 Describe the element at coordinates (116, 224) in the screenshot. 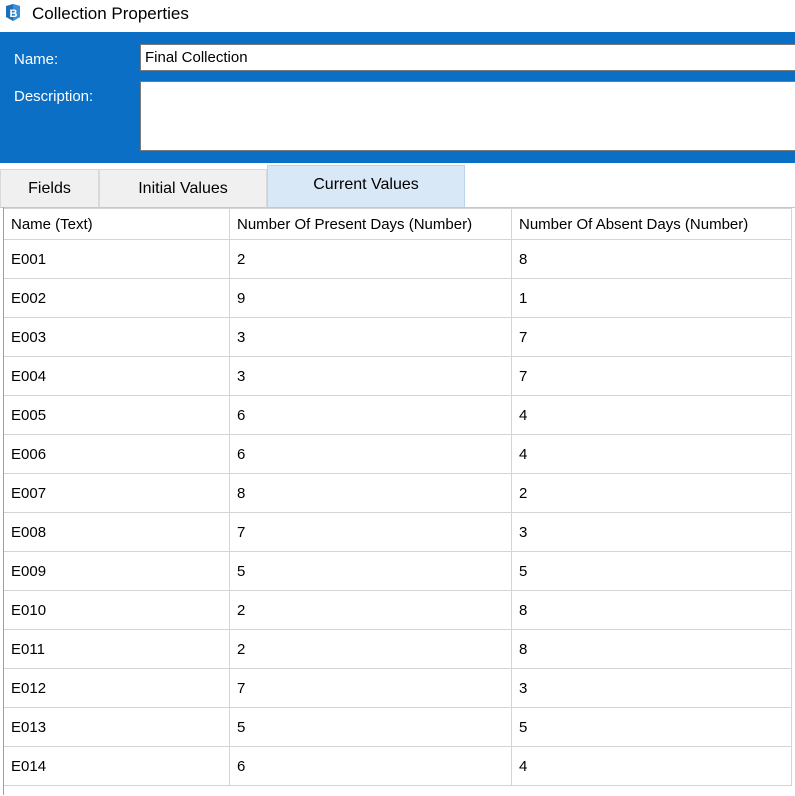

I see `column-header-name: Name (Text)` at that location.